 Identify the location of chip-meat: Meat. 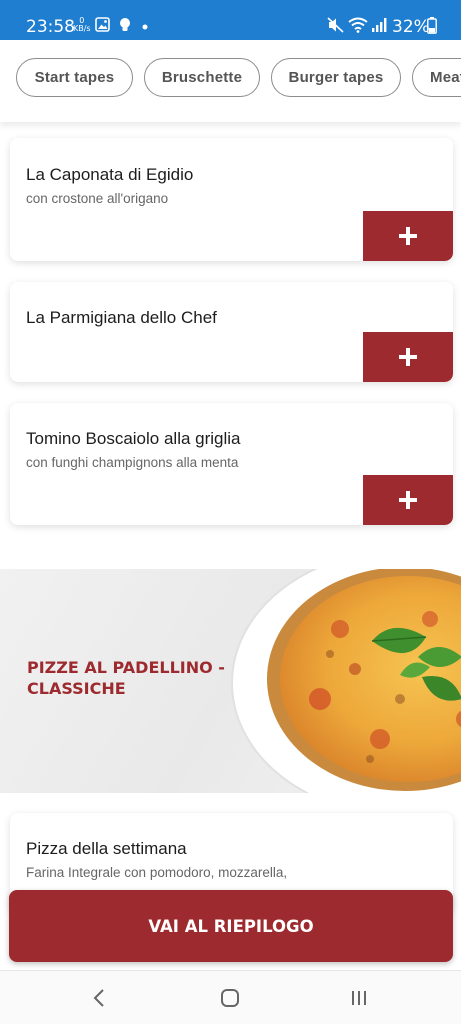
(436, 77).